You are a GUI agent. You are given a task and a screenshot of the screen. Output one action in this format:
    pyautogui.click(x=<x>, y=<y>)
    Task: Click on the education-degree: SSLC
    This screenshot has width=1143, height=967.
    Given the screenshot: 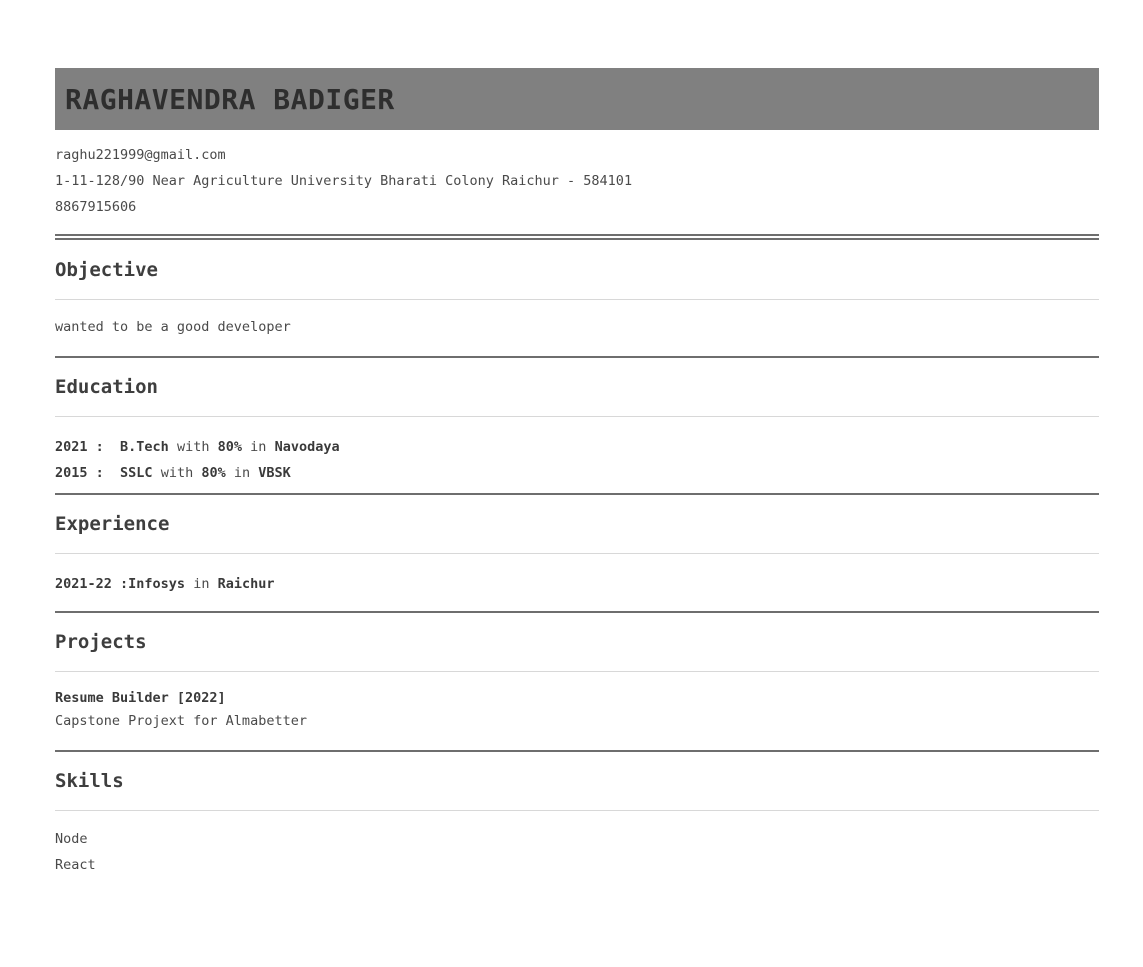 What is the action you would take?
    pyautogui.click(x=136, y=473)
    